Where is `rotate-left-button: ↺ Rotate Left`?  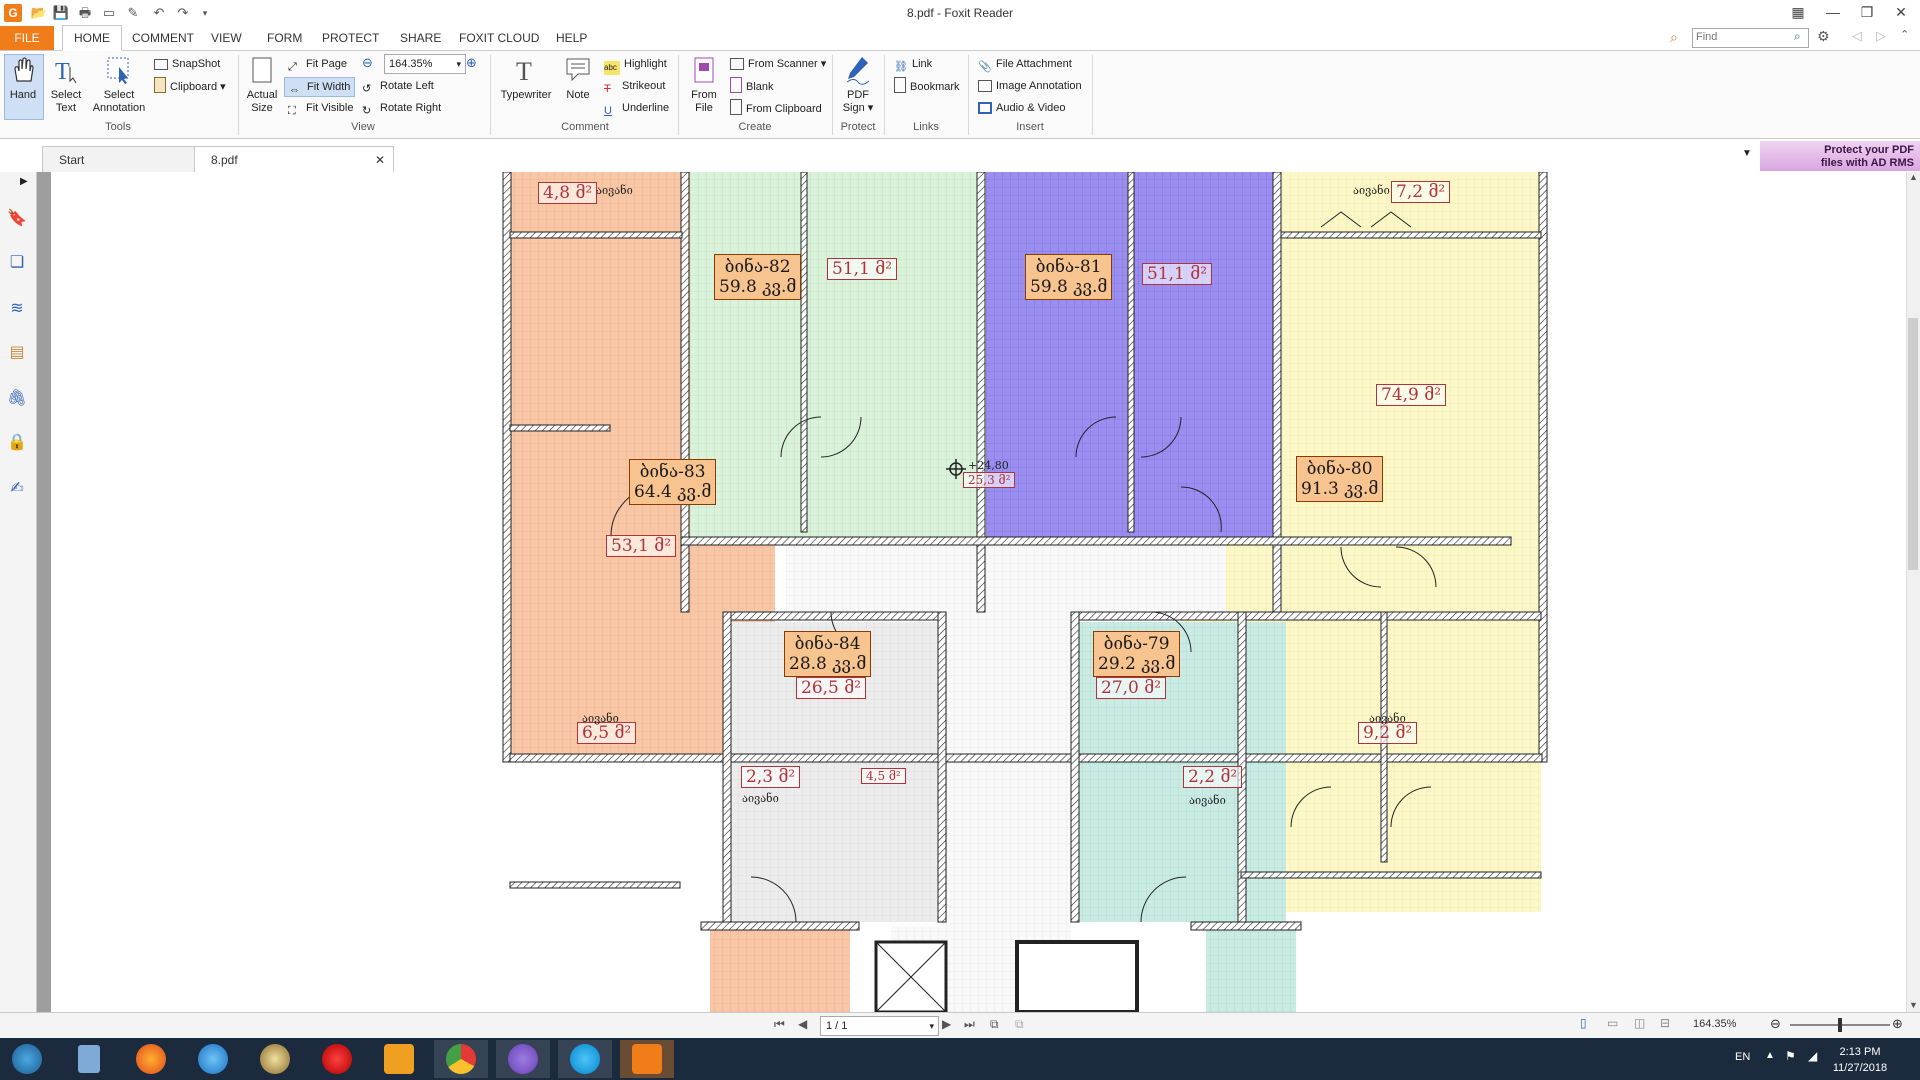 rotate-left-button: ↺ Rotate Left is located at coordinates (398, 86).